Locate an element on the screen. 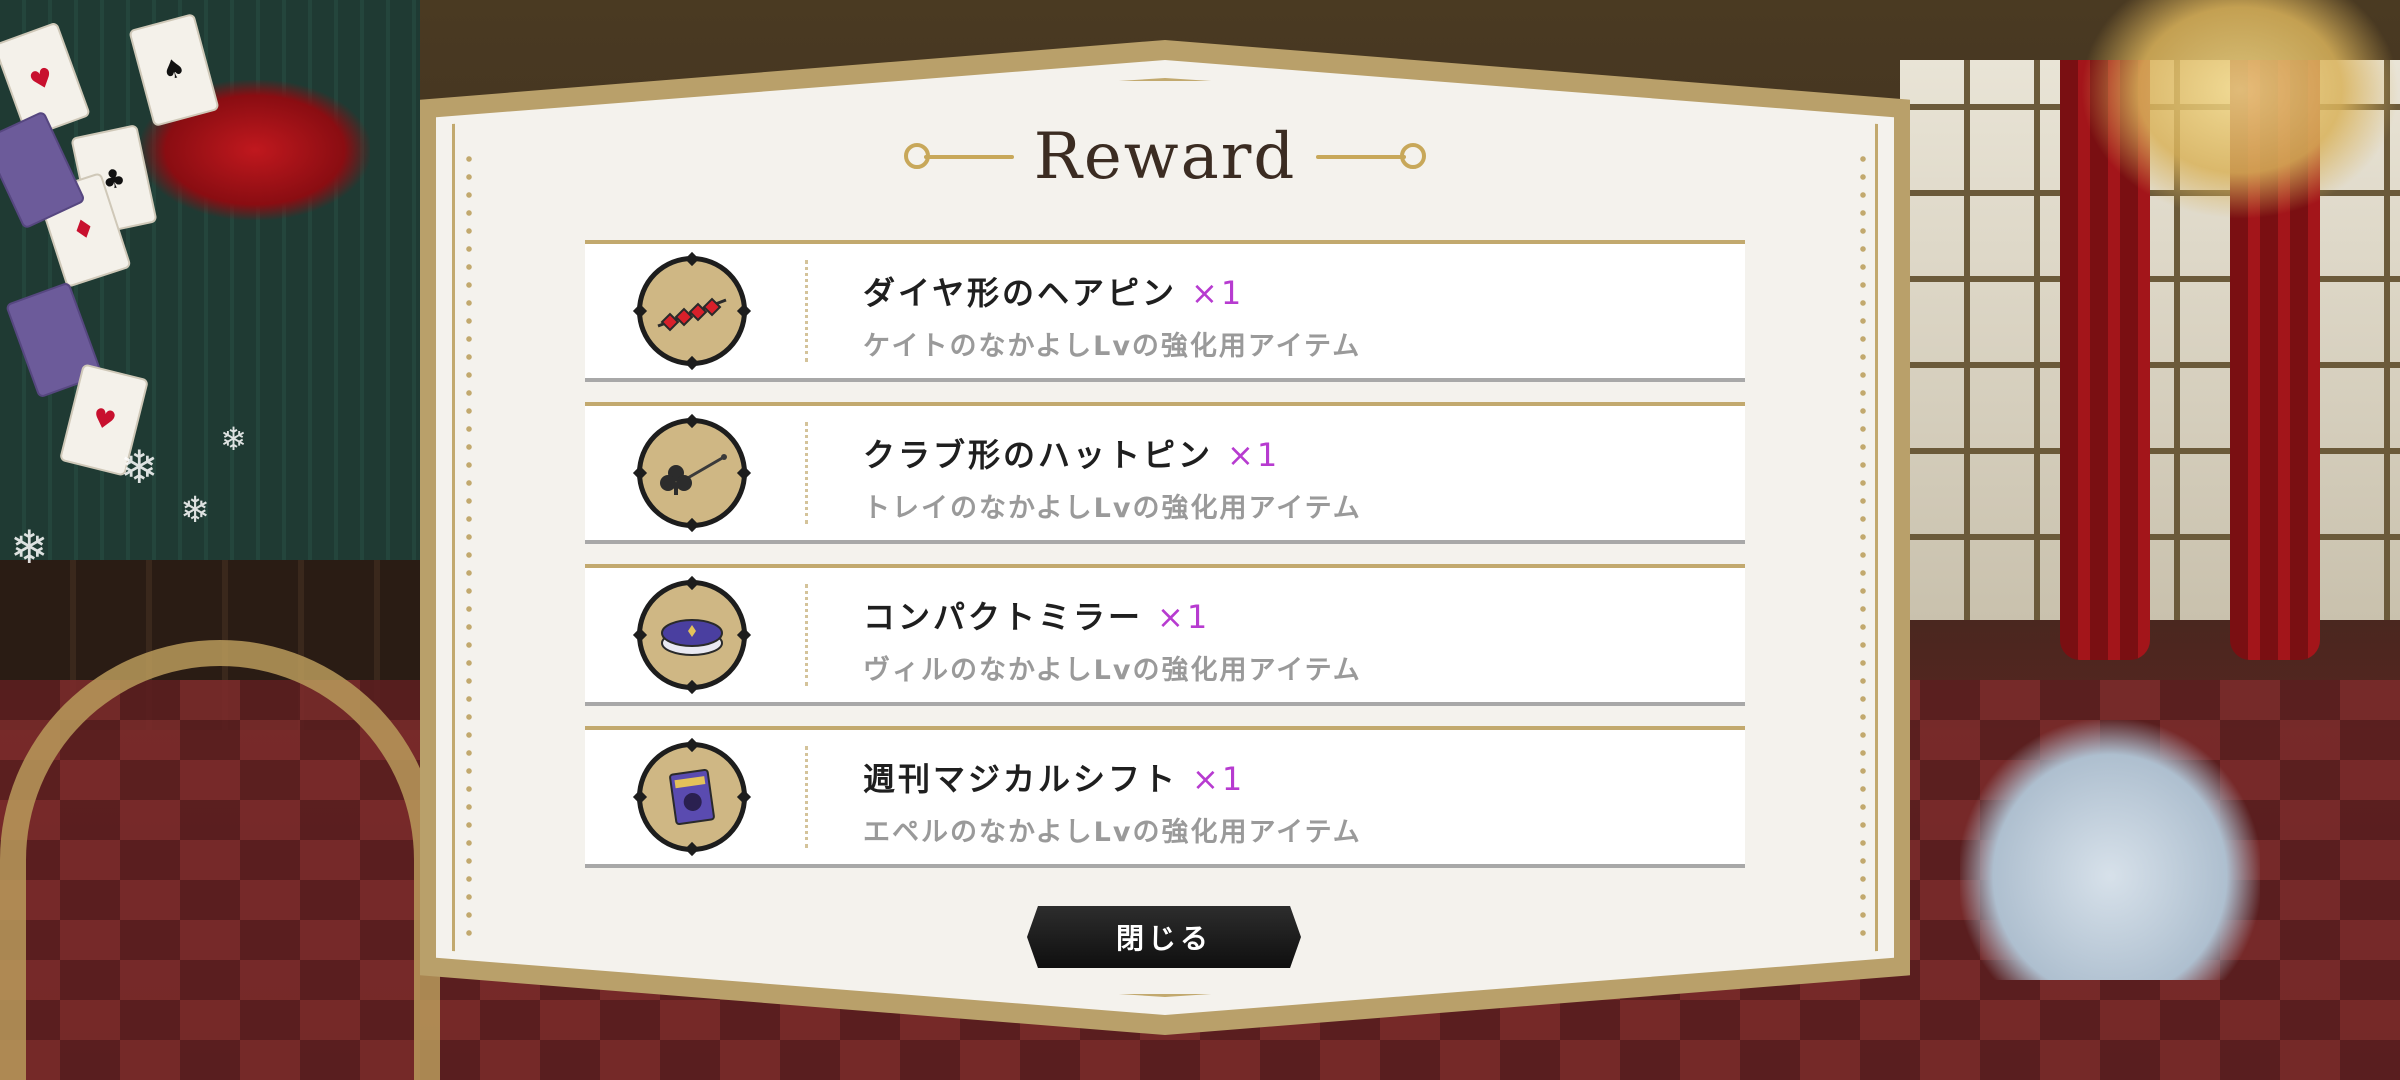 The width and height of the screenshot is (2400, 1080). reward-description: ヴィルのなかよしLvの強化用アイテム is located at coordinates (1112, 670).